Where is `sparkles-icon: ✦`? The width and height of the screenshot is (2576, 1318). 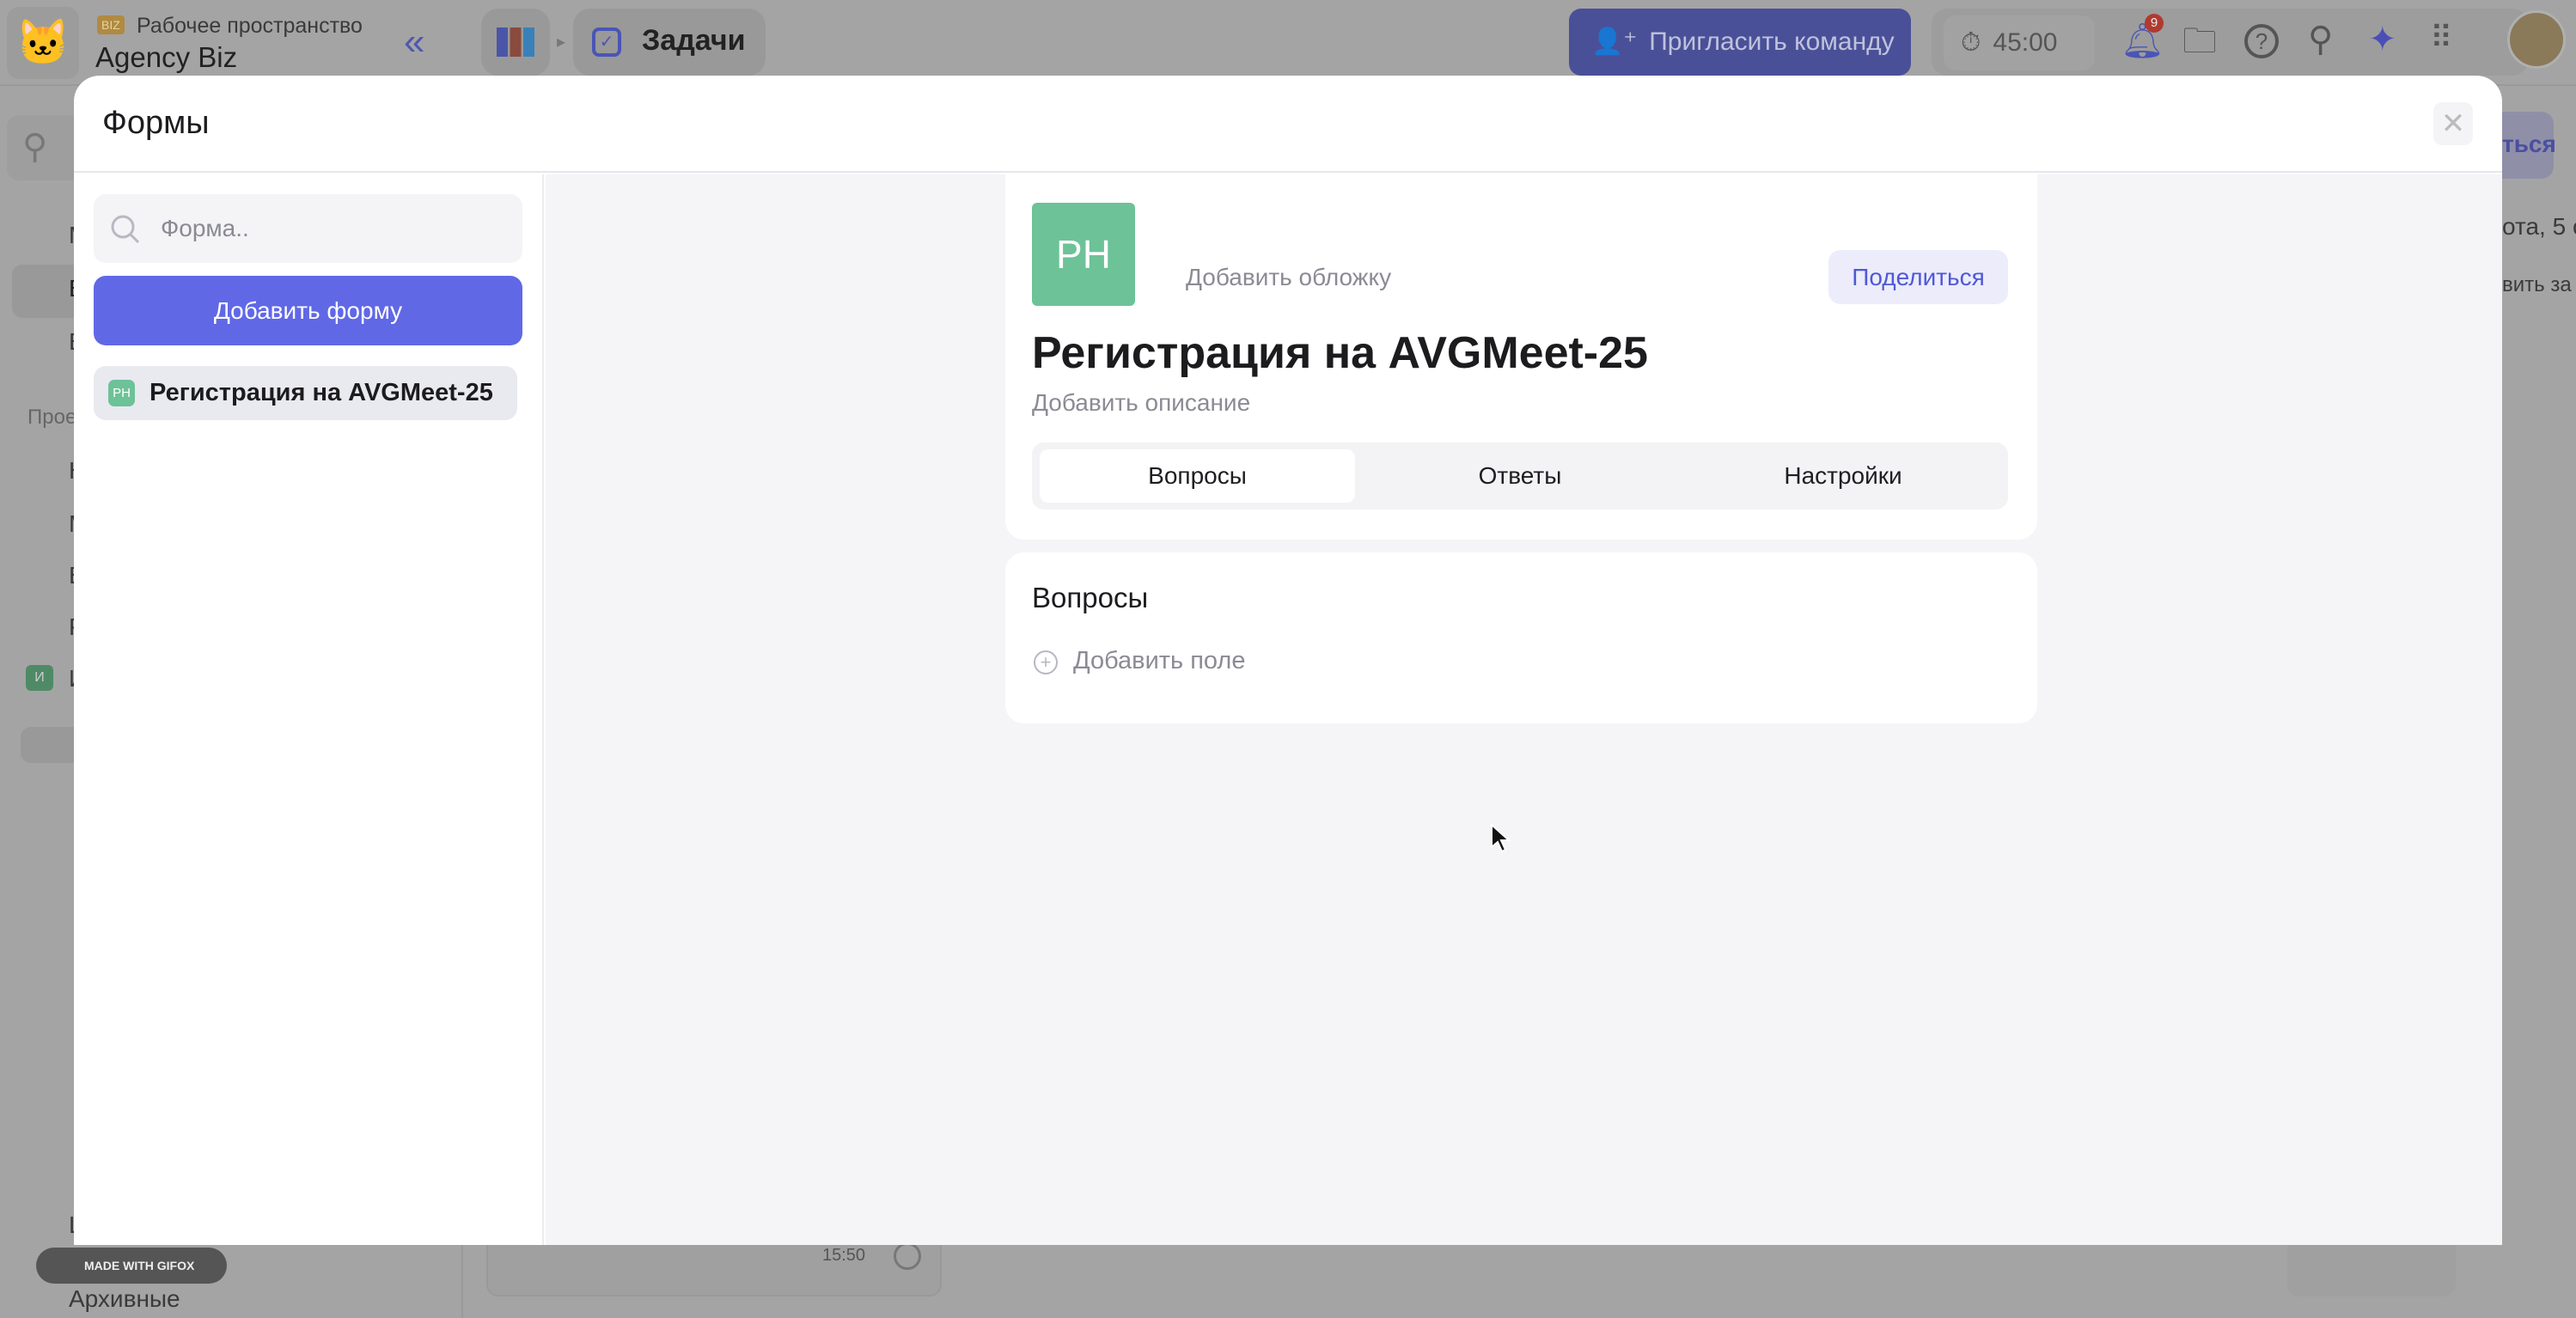
sparkles-icon: ✦ is located at coordinates (2382, 39).